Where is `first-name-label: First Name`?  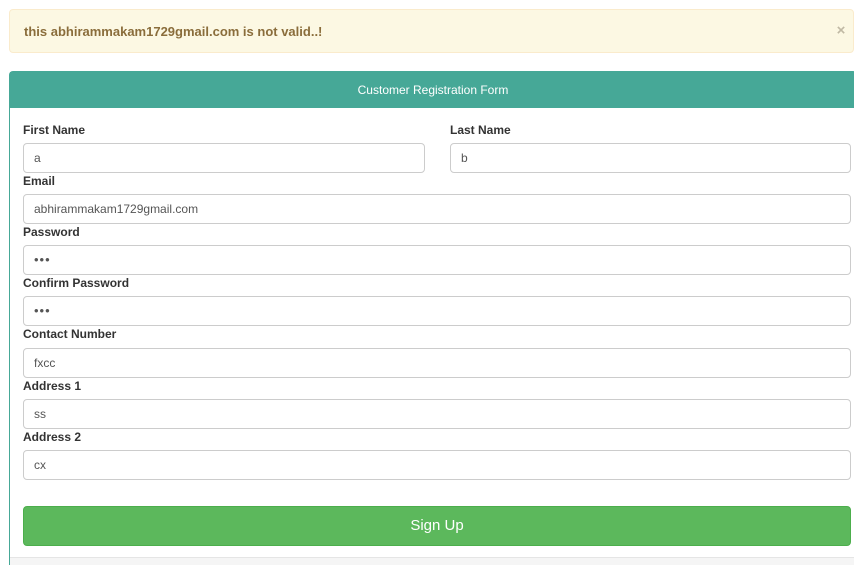
first-name-label: First Name is located at coordinates (54, 130).